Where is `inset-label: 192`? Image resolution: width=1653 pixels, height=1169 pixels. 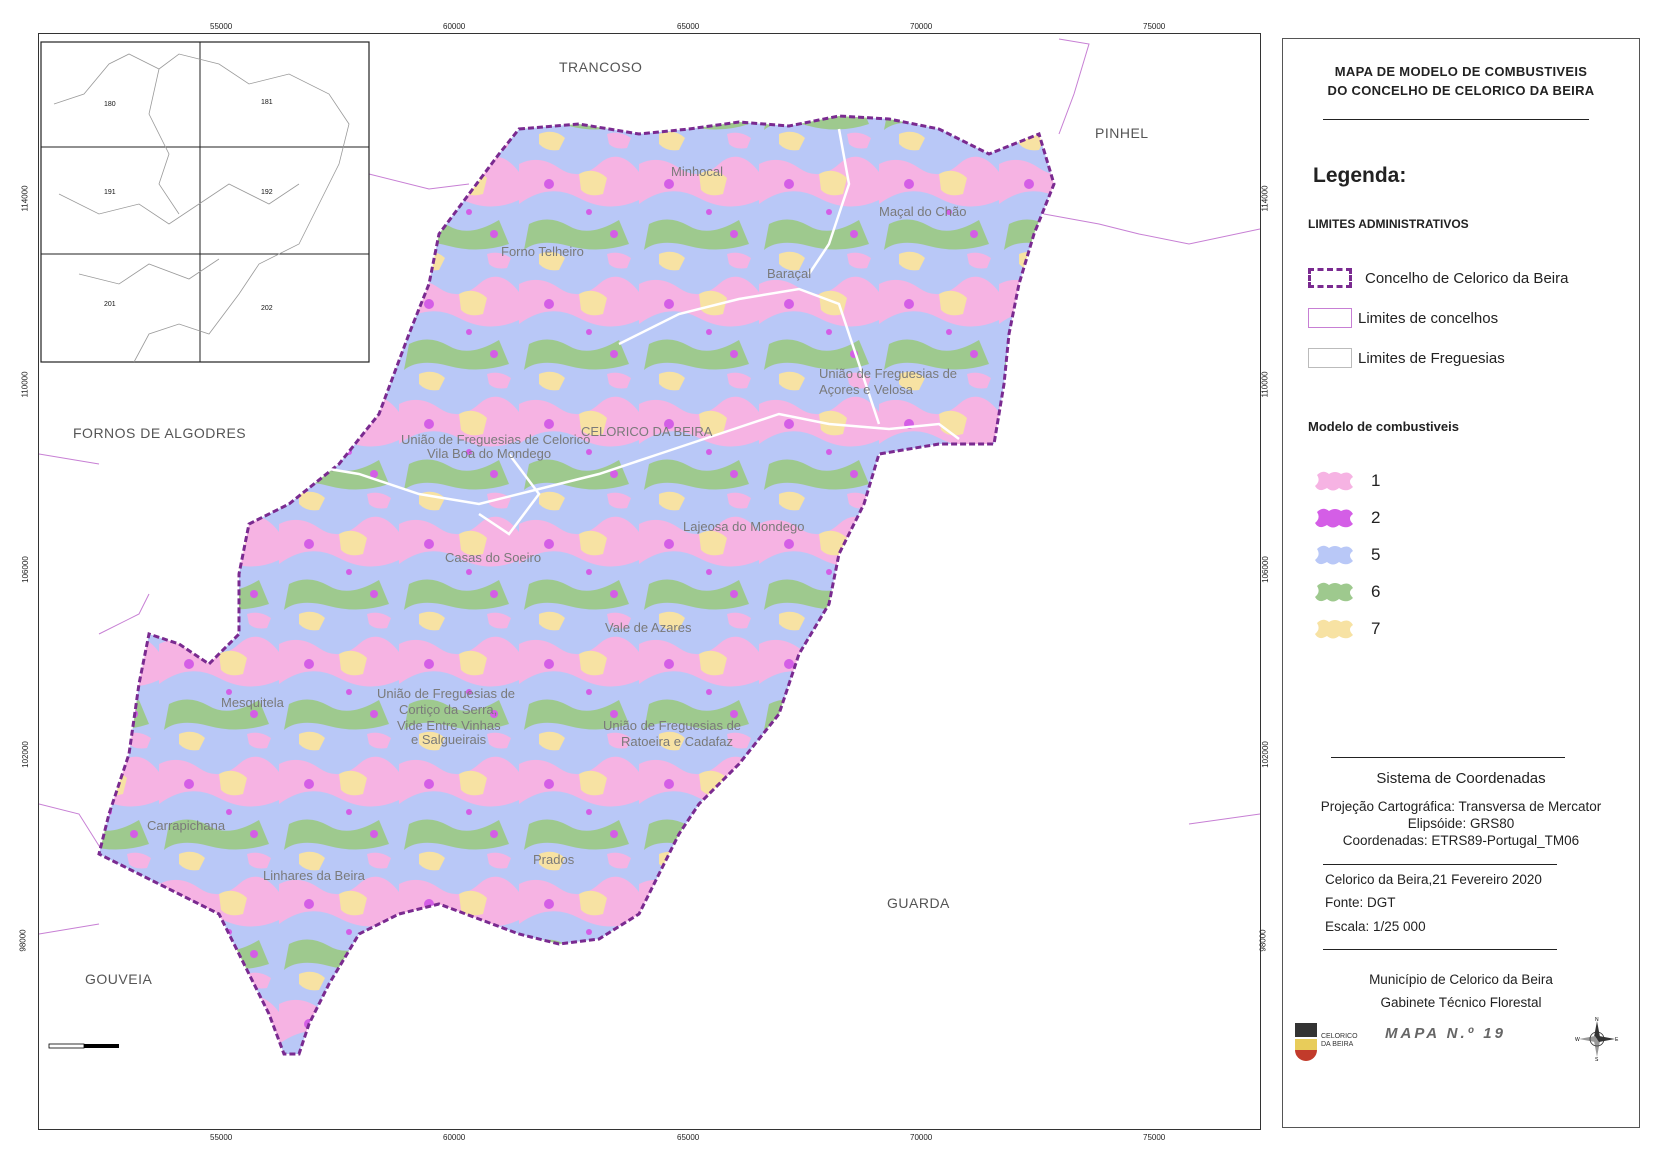
inset-label: 192 is located at coordinates (267, 192).